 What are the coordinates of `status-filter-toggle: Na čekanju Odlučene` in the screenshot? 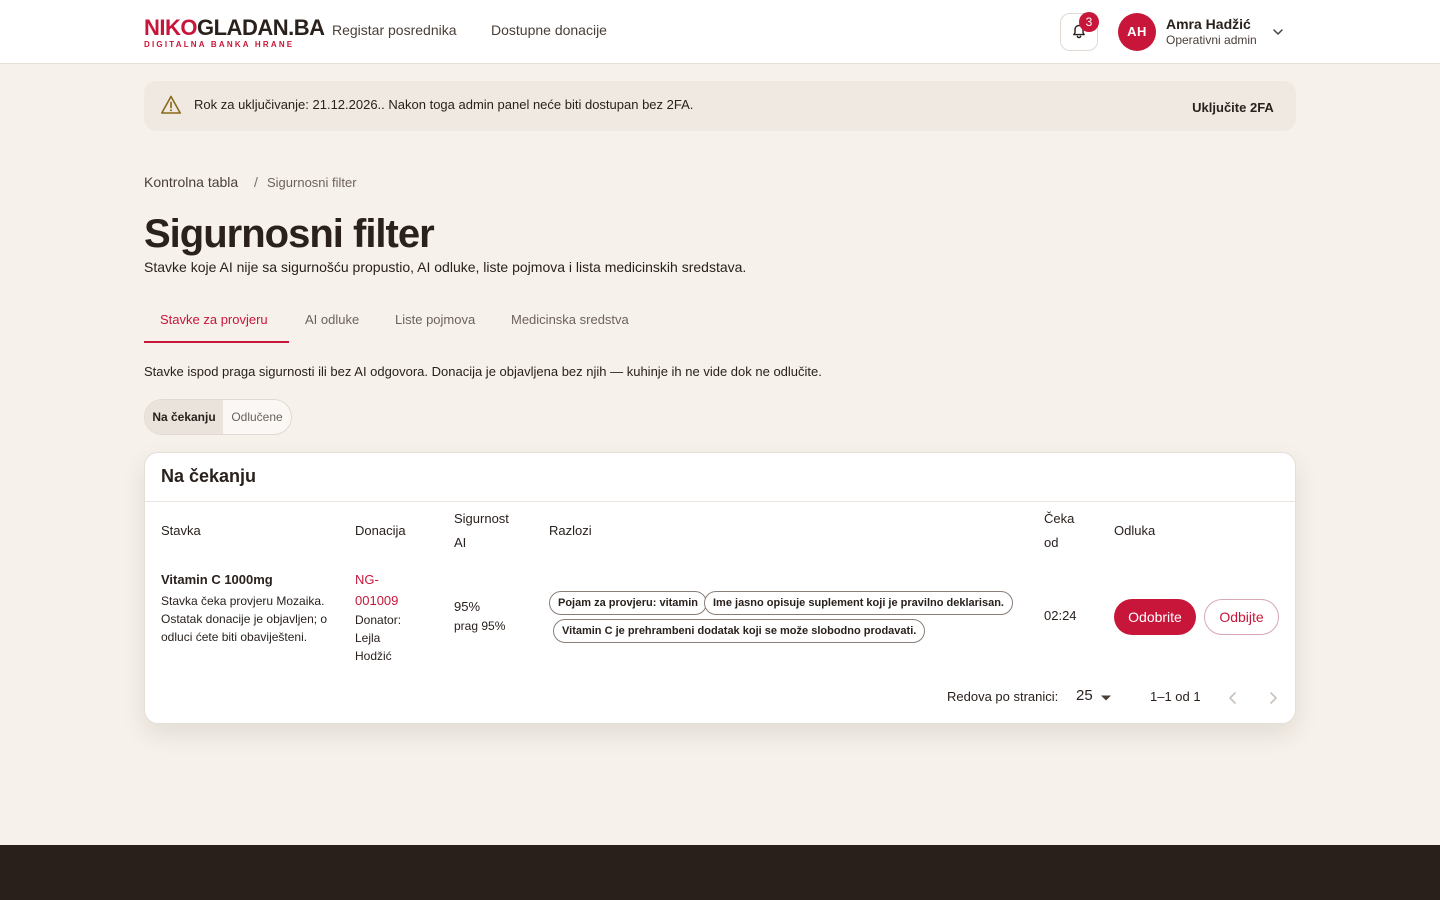 It's located at (218, 417).